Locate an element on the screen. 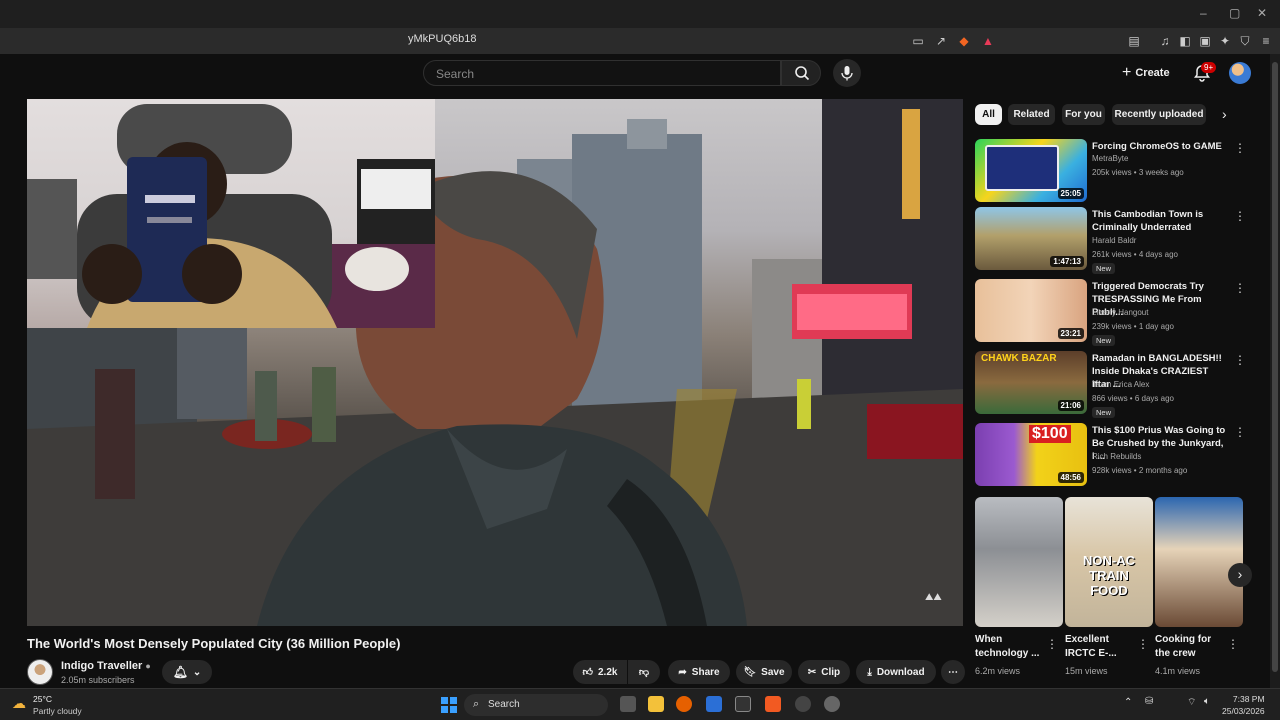 The image size is (1280, 720). scrollbar-thumb is located at coordinates (1275, 367).